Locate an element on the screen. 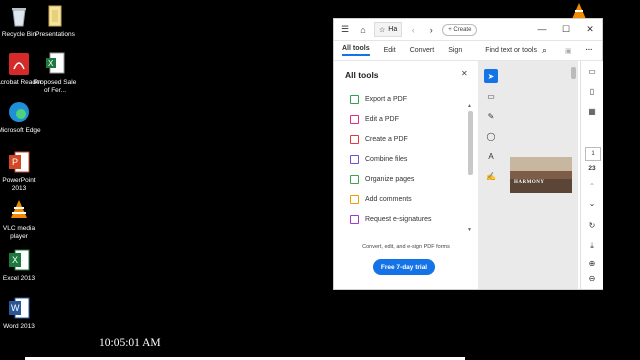 The width and height of the screenshot is (640, 360). page-thumbnail: HARMONY is located at coordinates (541, 175).